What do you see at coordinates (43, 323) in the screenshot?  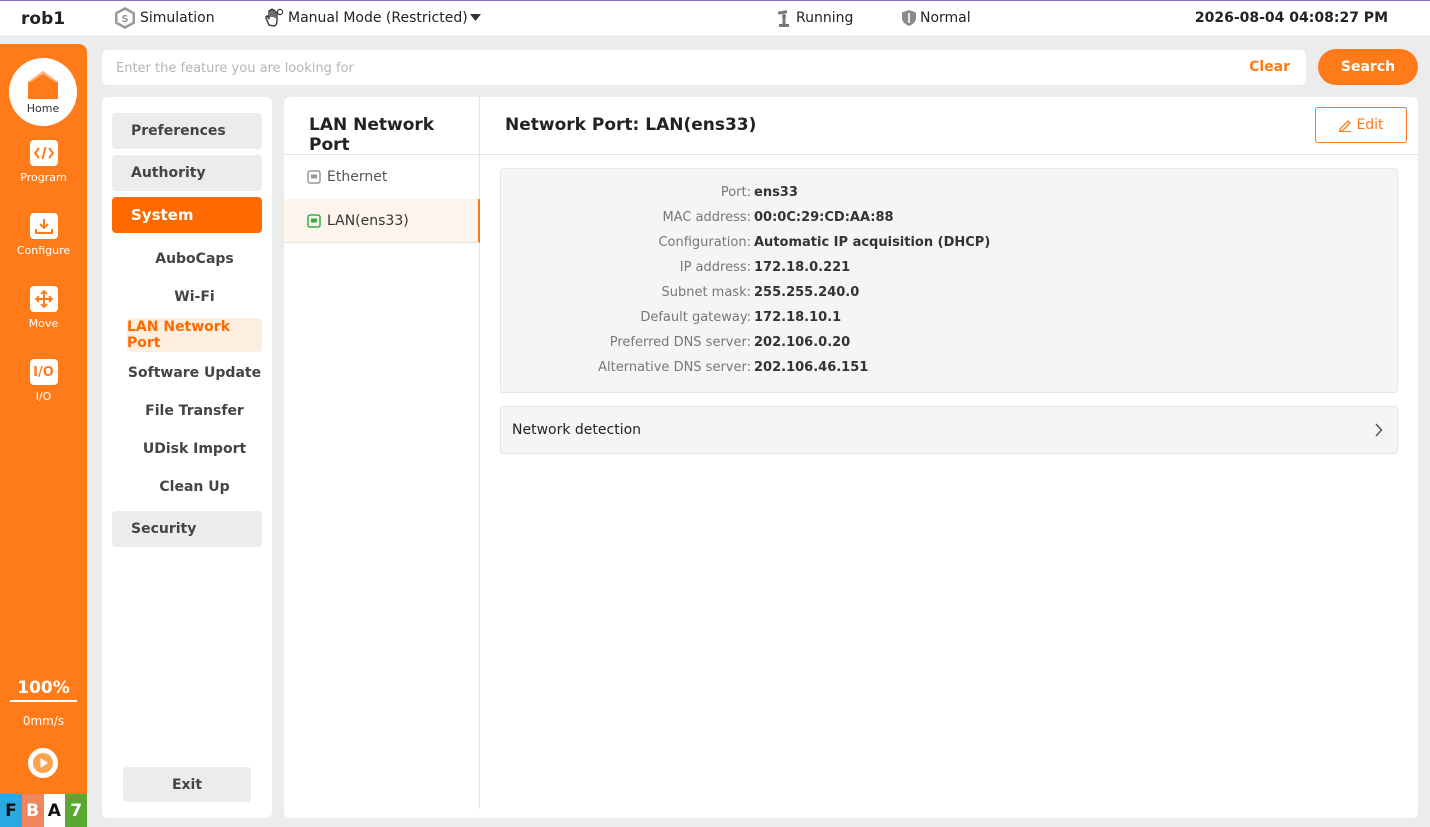 I see `nav-move-label: Move` at bounding box center [43, 323].